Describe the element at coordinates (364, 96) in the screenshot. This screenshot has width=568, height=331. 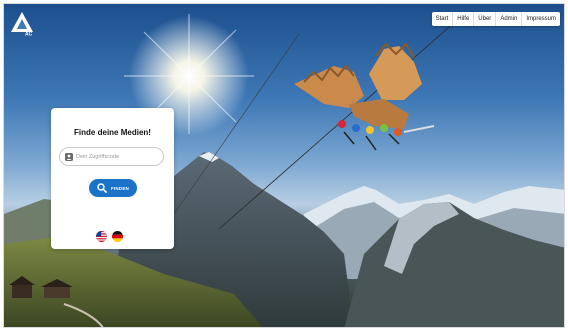
I see `eagle-flyer` at that location.